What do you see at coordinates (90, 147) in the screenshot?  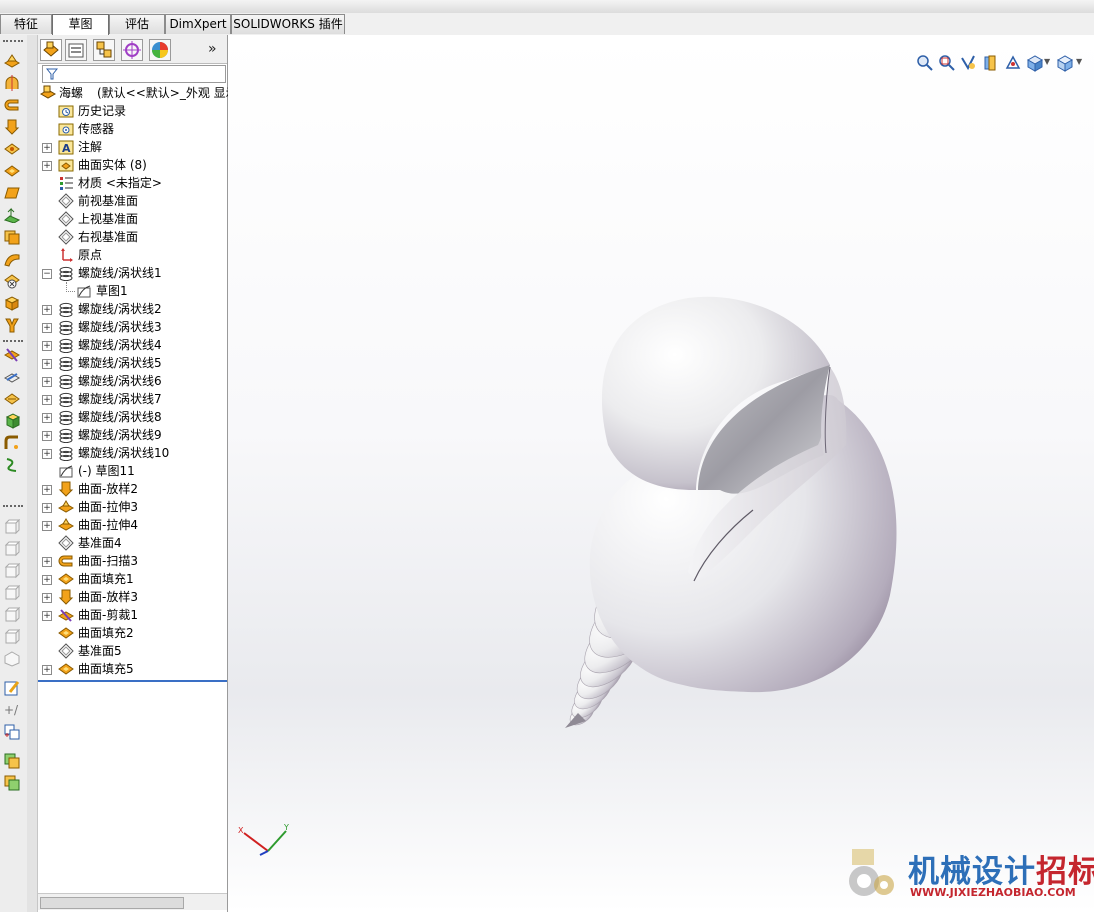 I see `tree-item-label: 注解` at bounding box center [90, 147].